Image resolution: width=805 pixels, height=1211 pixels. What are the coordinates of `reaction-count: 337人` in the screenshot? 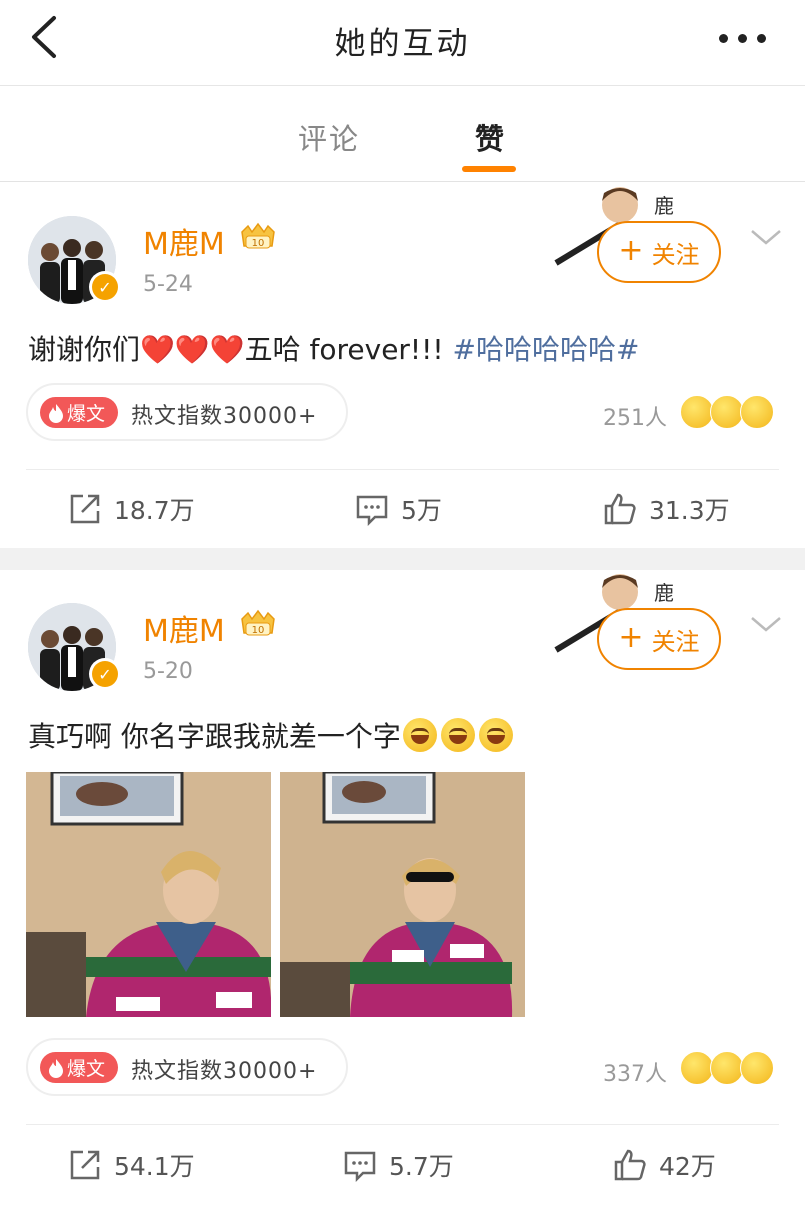 It's located at (631, 1072).